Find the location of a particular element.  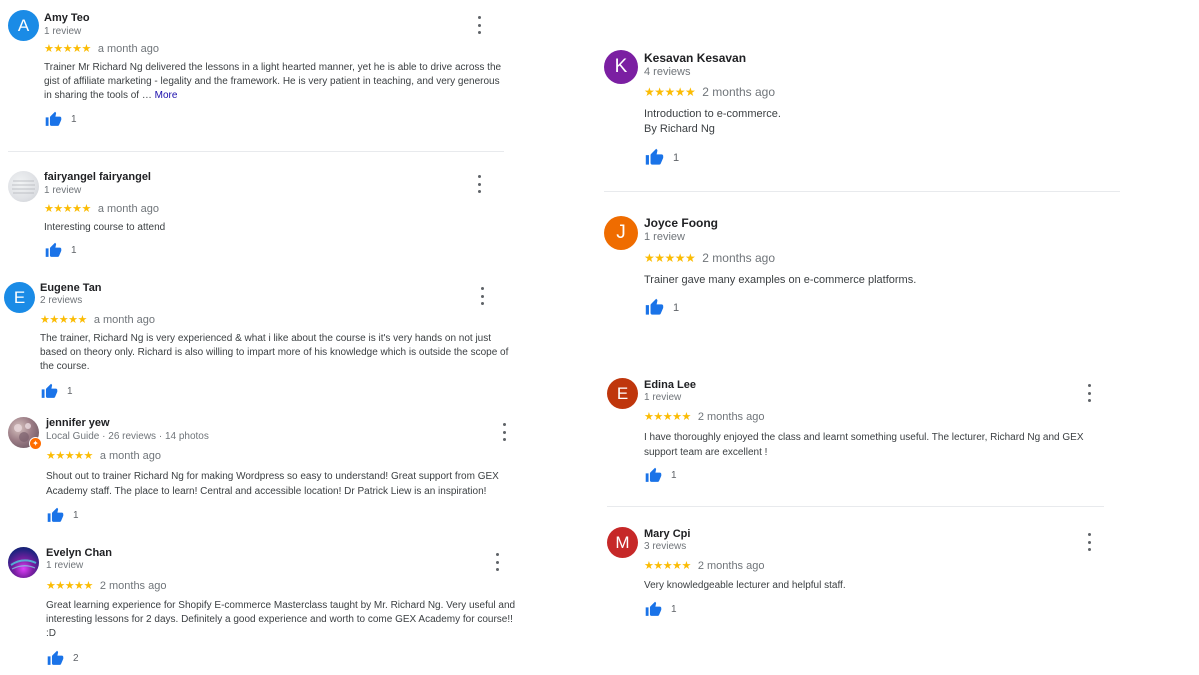

reviewer-name: Mary Cpi is located at coordinates (667, 534).